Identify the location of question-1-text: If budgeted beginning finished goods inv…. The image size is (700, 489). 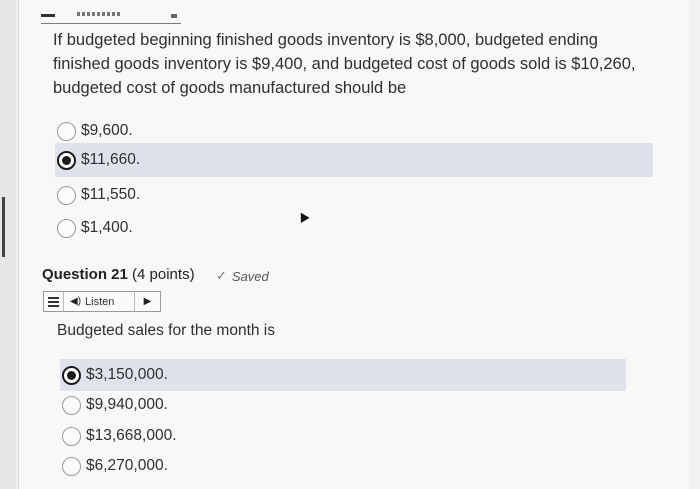
(344, 64).